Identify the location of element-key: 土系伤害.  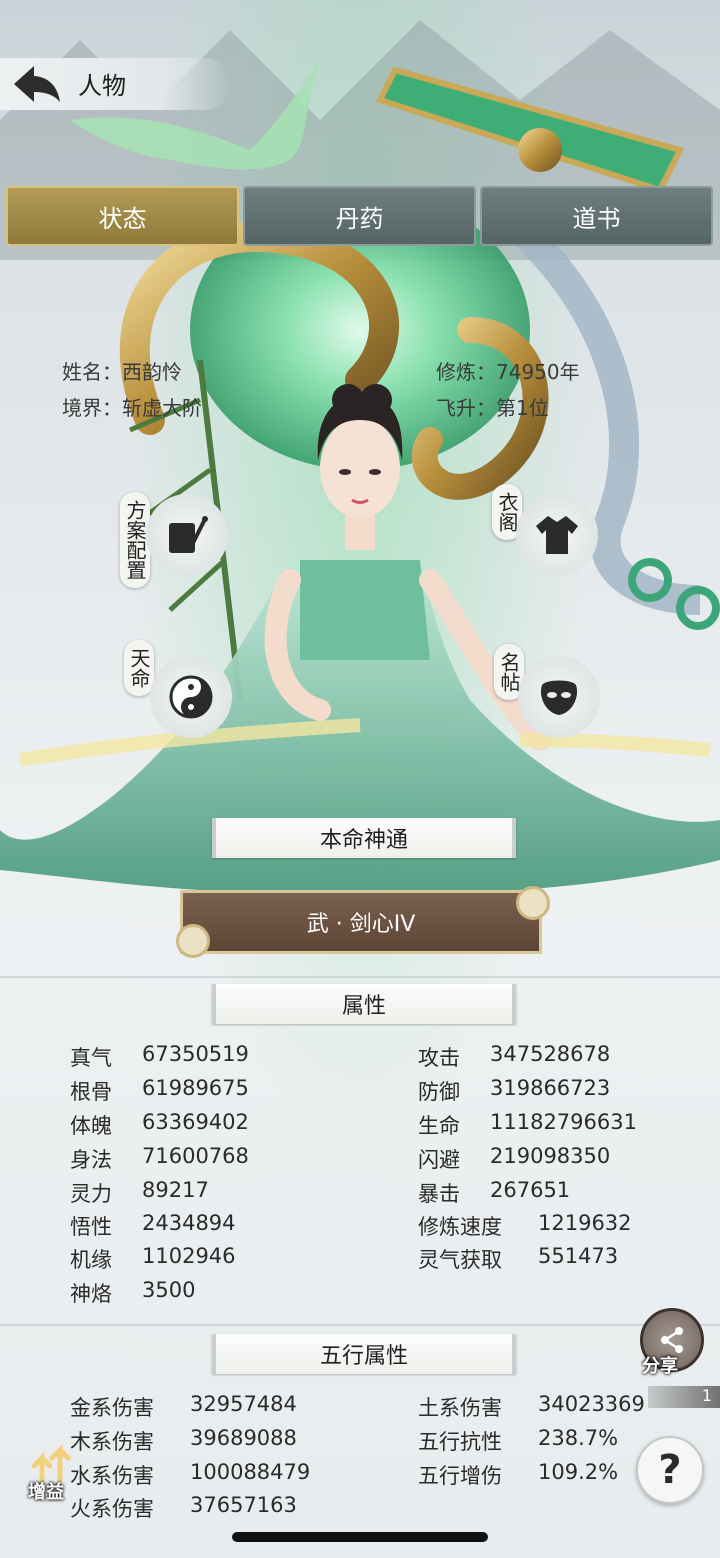
(460, 1408).